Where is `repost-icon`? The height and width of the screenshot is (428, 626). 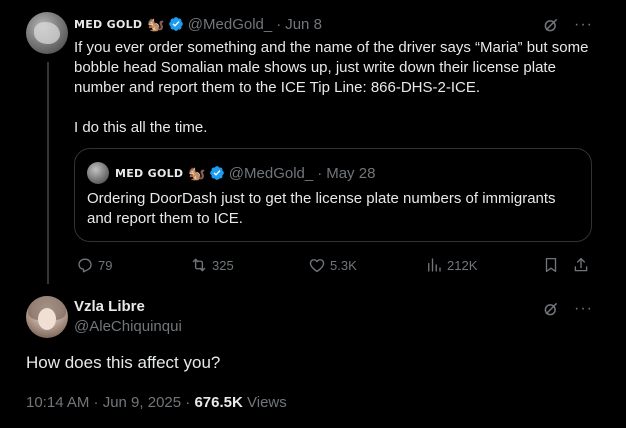
repost-icon is located at coordinates (199, 265).